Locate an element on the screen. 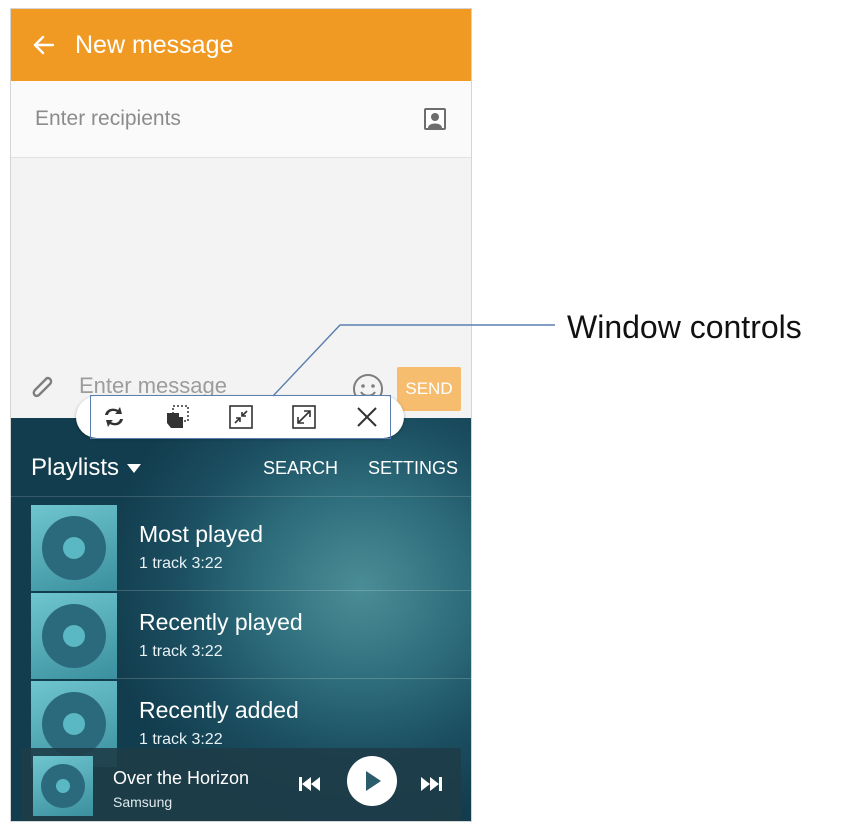  settings-button: SETTINGS is located at coordinates (413, 468).